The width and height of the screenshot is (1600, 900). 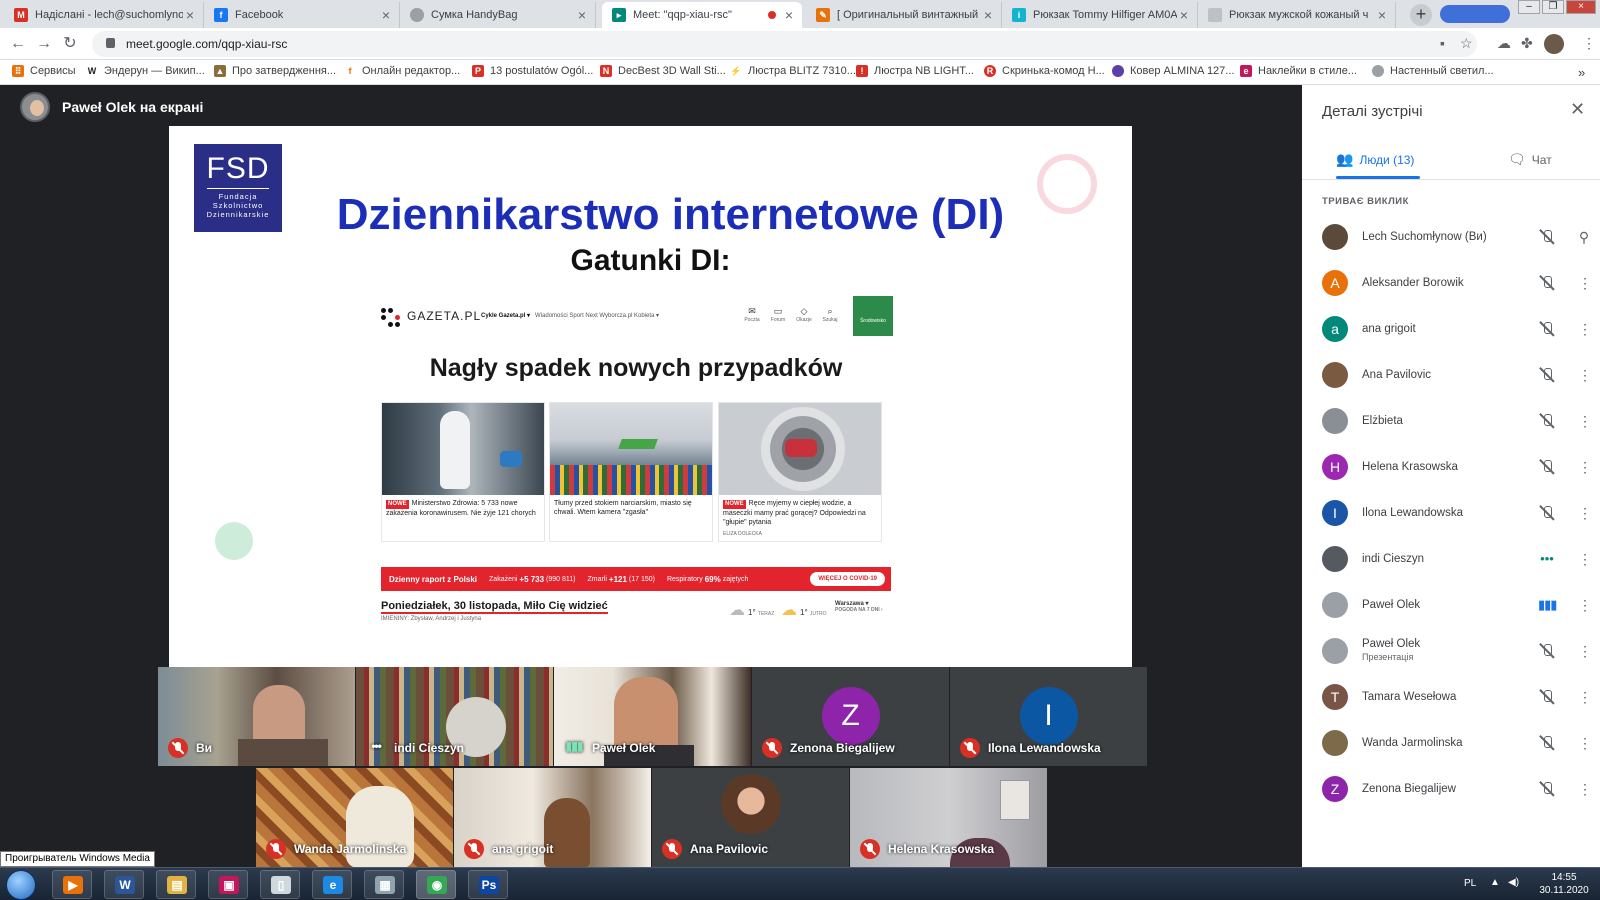 What do you see at coordinates (44, 71) in the screenshot?
I see `bookmark-item: ⠿ Сервисы` at bounding box center [44, 71].